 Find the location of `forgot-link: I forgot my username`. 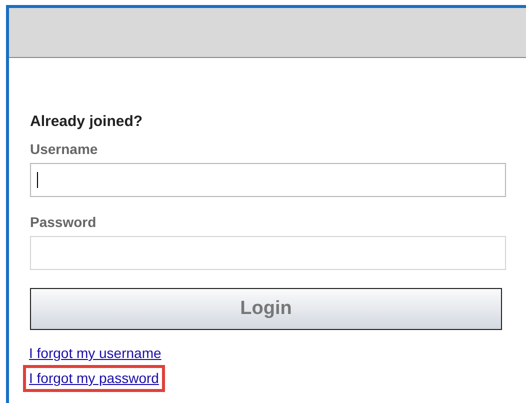

forgot-link: I forgot my username is located at coordinates (95, 353).